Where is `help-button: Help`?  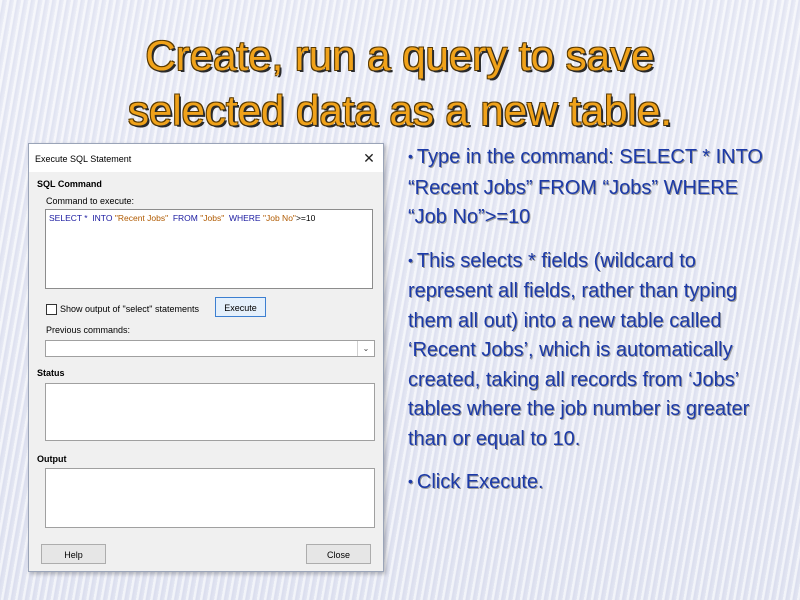
help-button: Help is located at coordinates (73, 554).